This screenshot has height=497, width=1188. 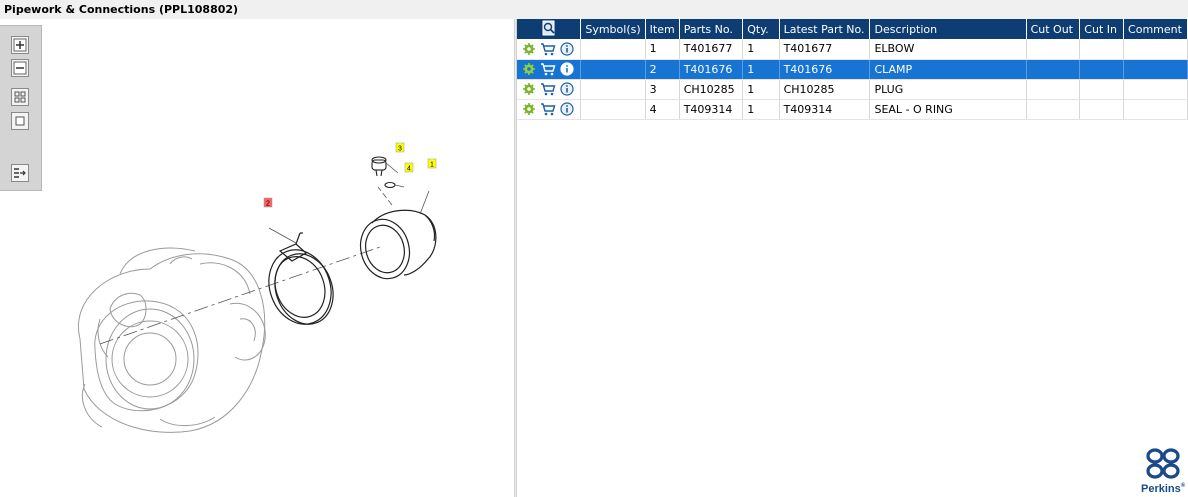 I want to click on cell-item: 1, so click(x=662, y=49).